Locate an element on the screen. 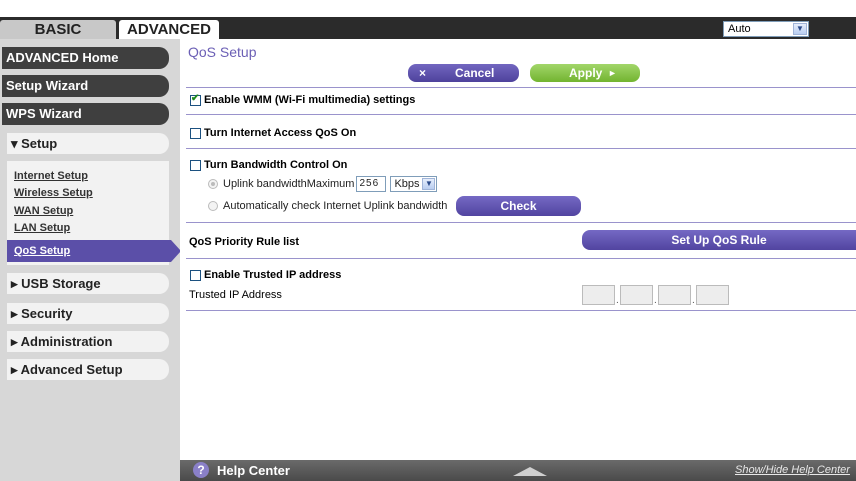 The height and width of the screenshot is (481, 856). internet-qos-row: Turn Internet Access QoS On is located at coordinates (273, 133).